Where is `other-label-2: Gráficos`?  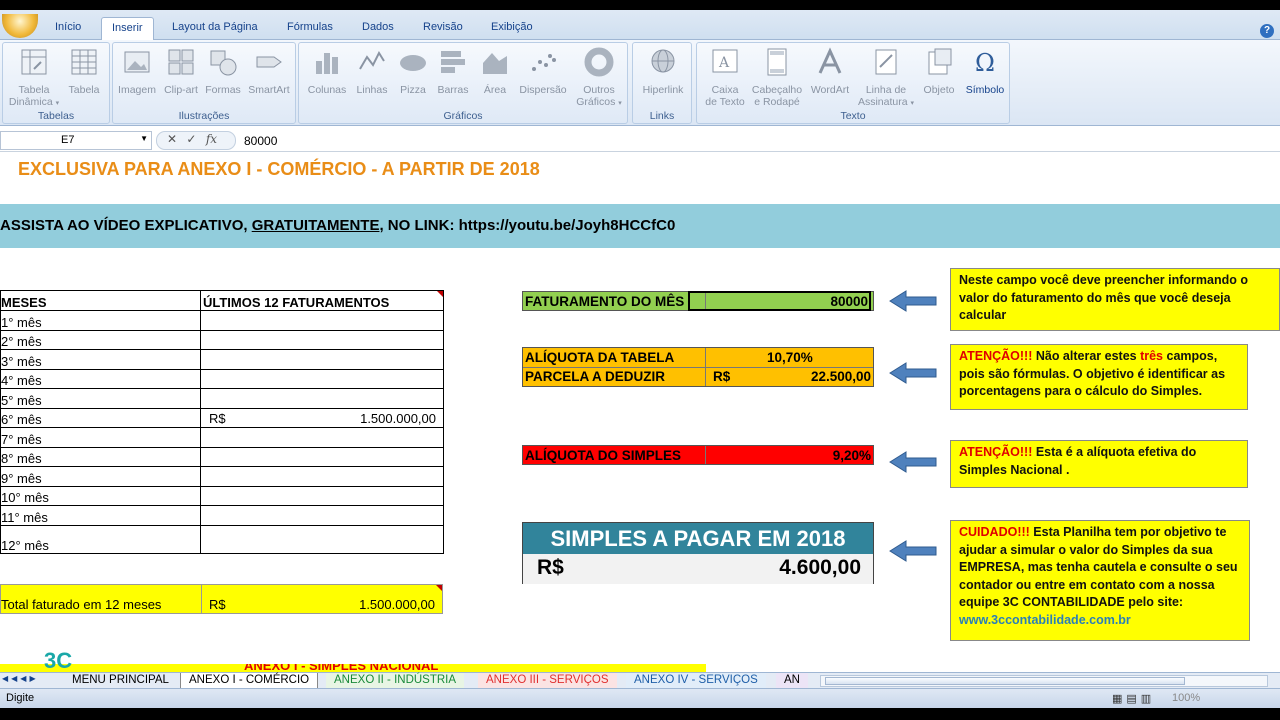 other-label-2: Gráficos is located at coordinates (596, 102).